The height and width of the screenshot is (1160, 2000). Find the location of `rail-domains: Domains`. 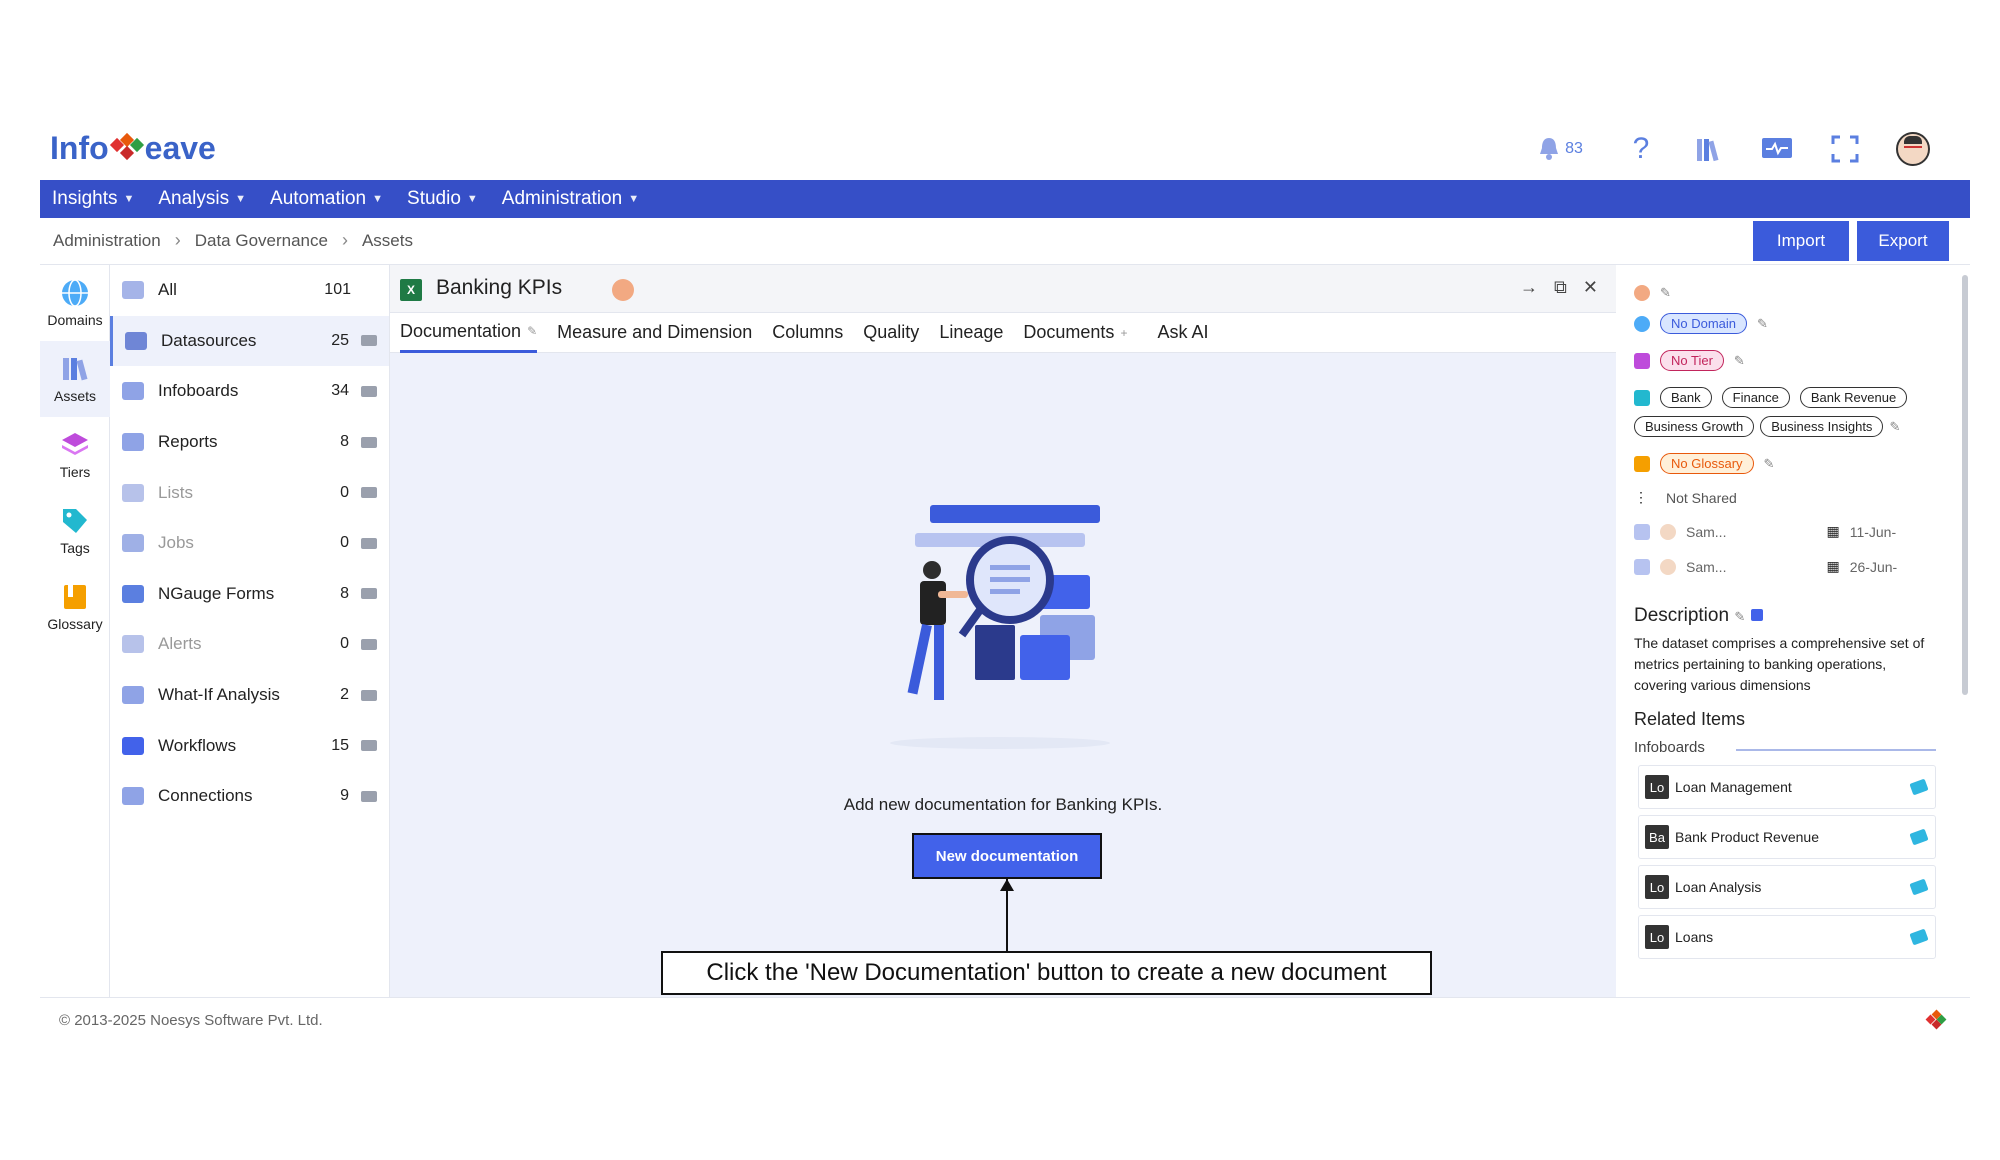

rail-domains: Domains is located at coordinates (75, 303).